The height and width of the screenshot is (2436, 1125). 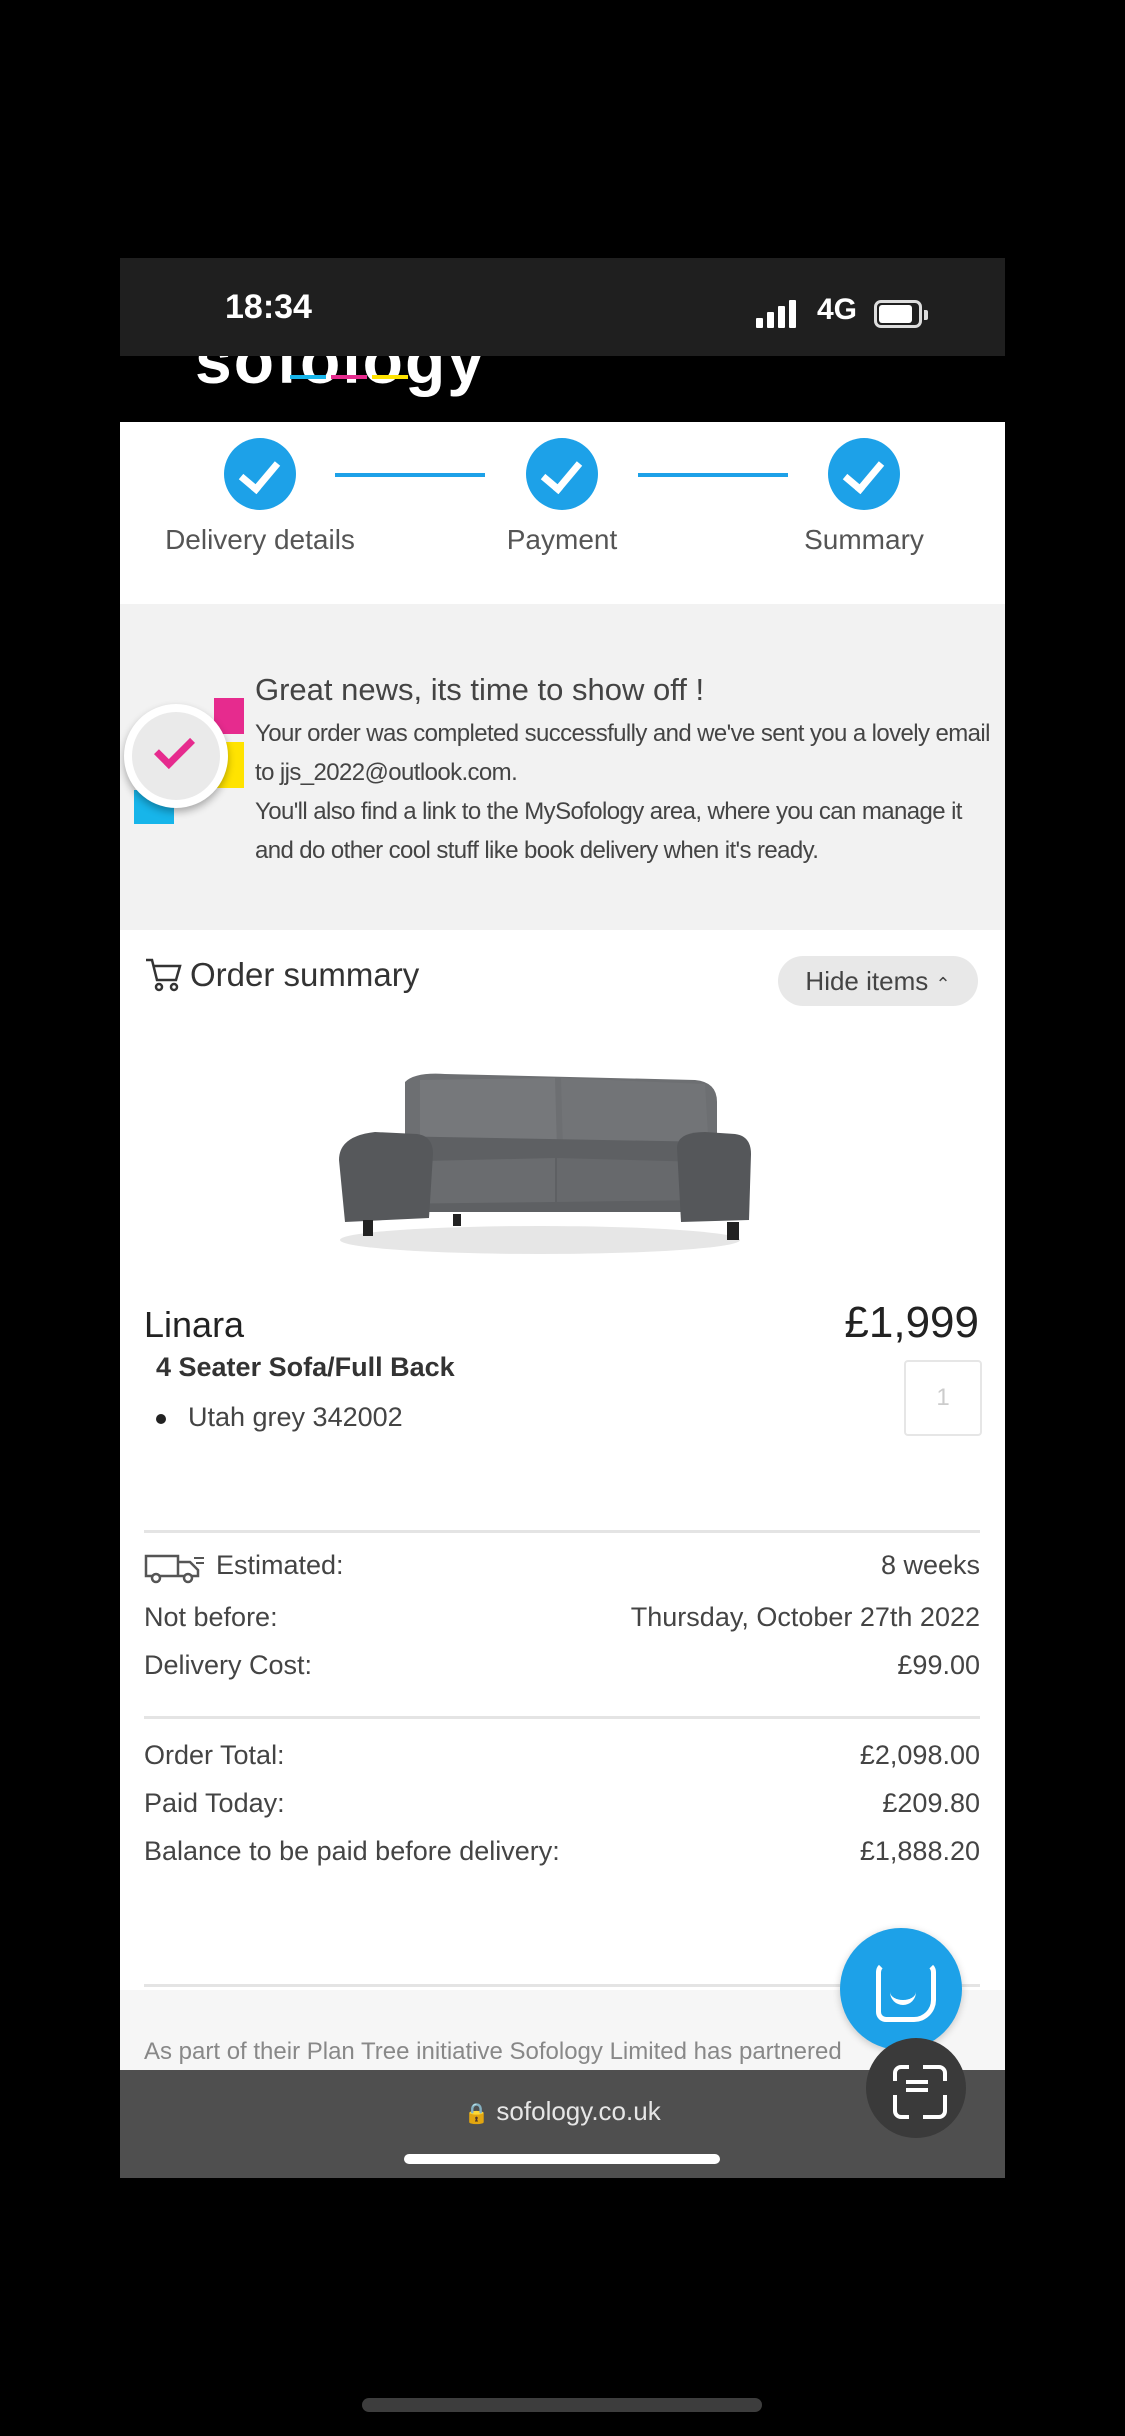 I want to click on network-label: 4G, so click(x=837, y=309).